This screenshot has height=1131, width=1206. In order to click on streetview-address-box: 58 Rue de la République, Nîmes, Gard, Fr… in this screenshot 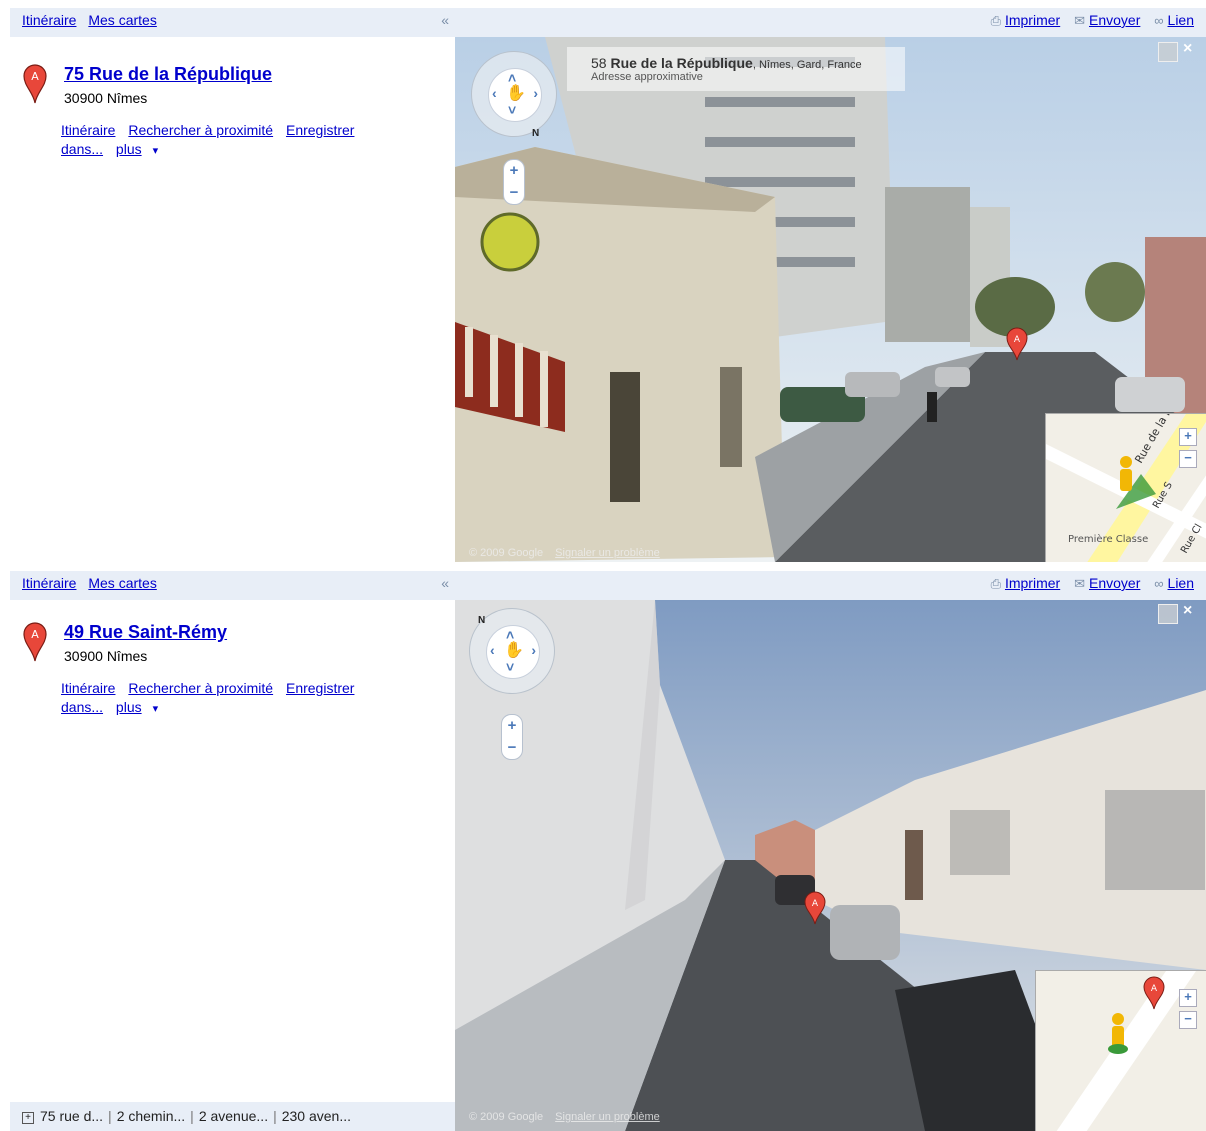, I will do `click(736, 69)`.